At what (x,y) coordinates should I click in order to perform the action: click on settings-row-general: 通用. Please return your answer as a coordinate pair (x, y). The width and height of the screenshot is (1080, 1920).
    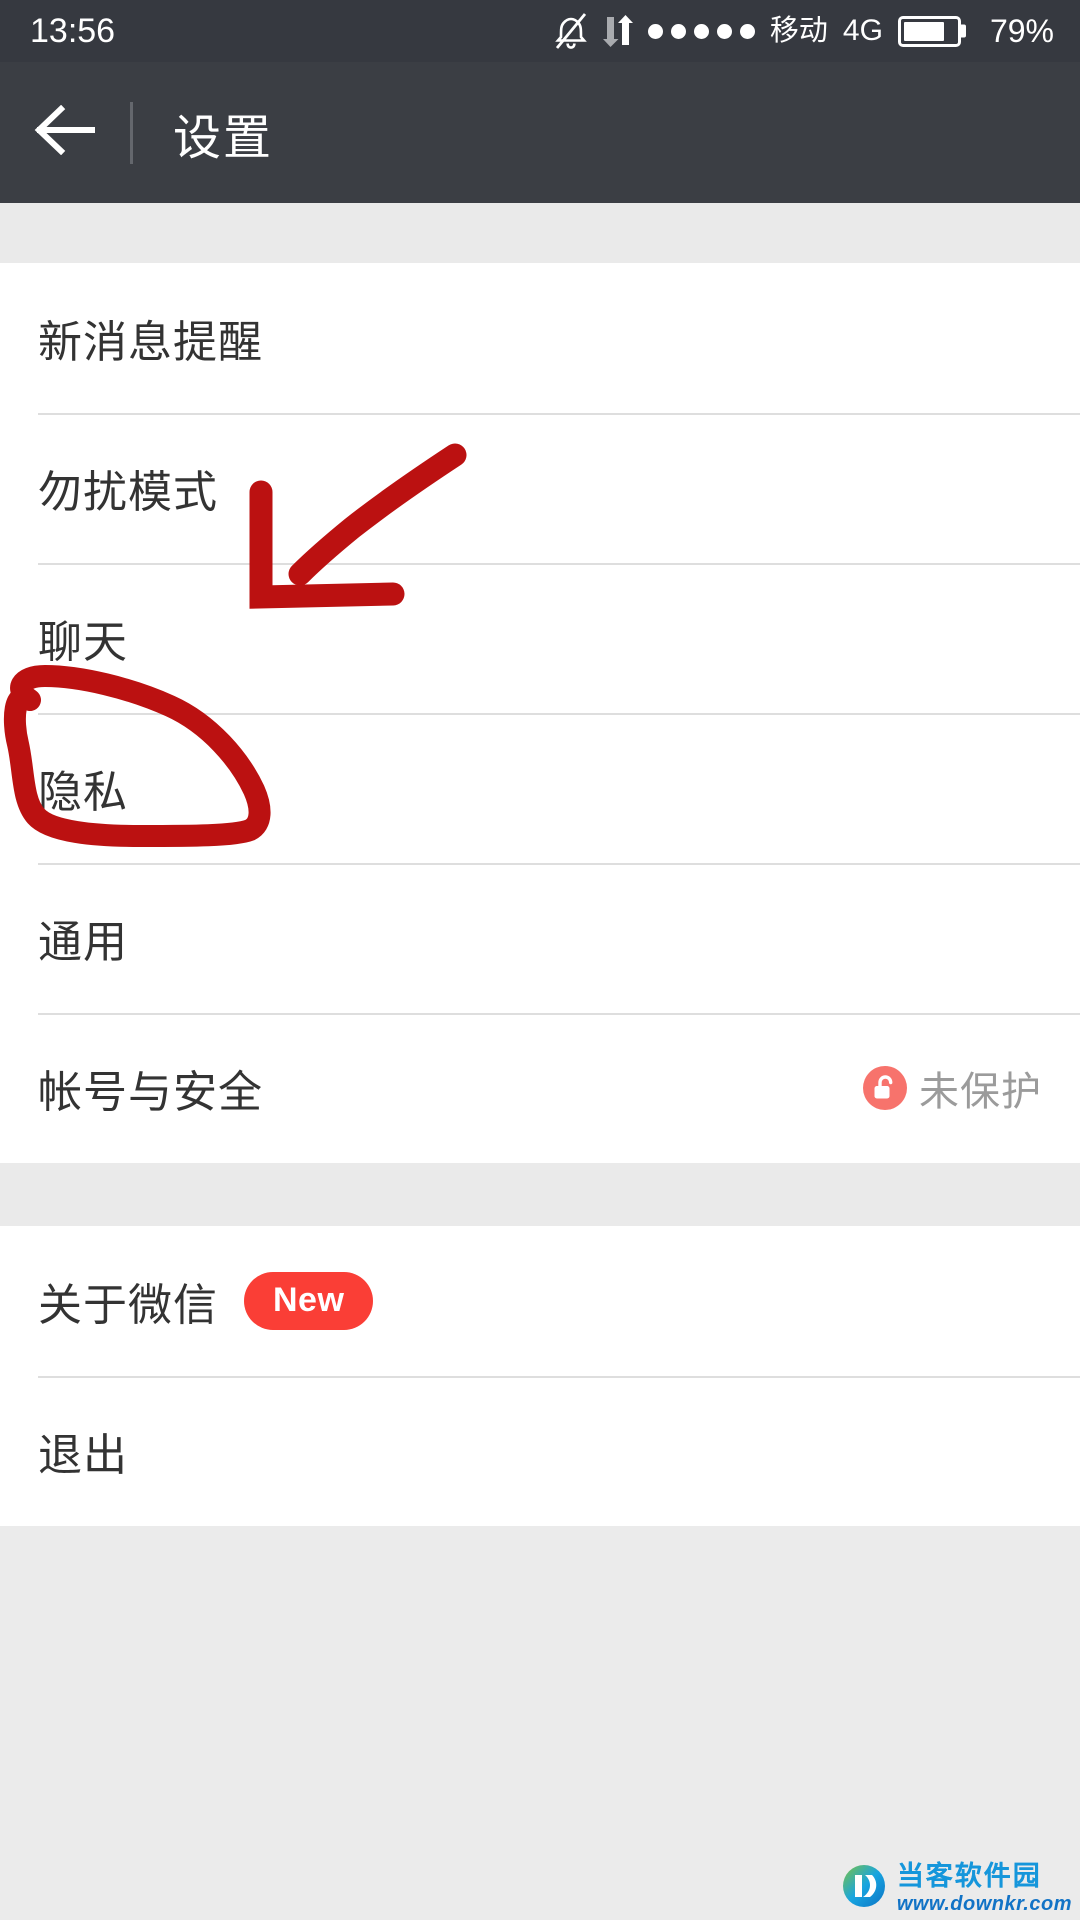
    Looking at the image, I should click on (540, 938).